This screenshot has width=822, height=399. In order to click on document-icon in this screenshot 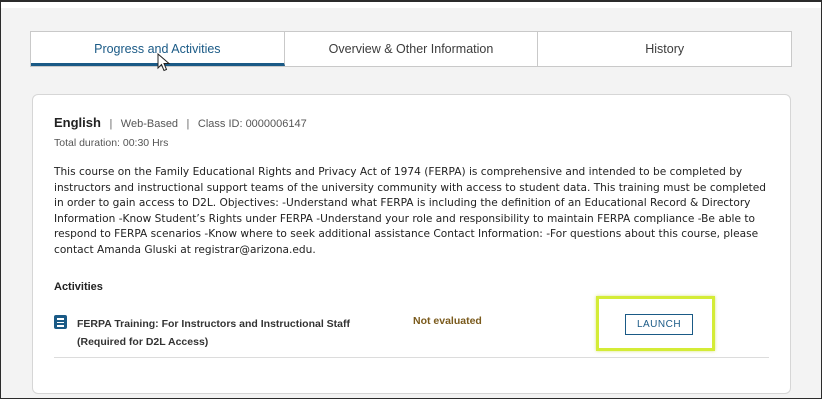, I will do `click(60, 322)`.